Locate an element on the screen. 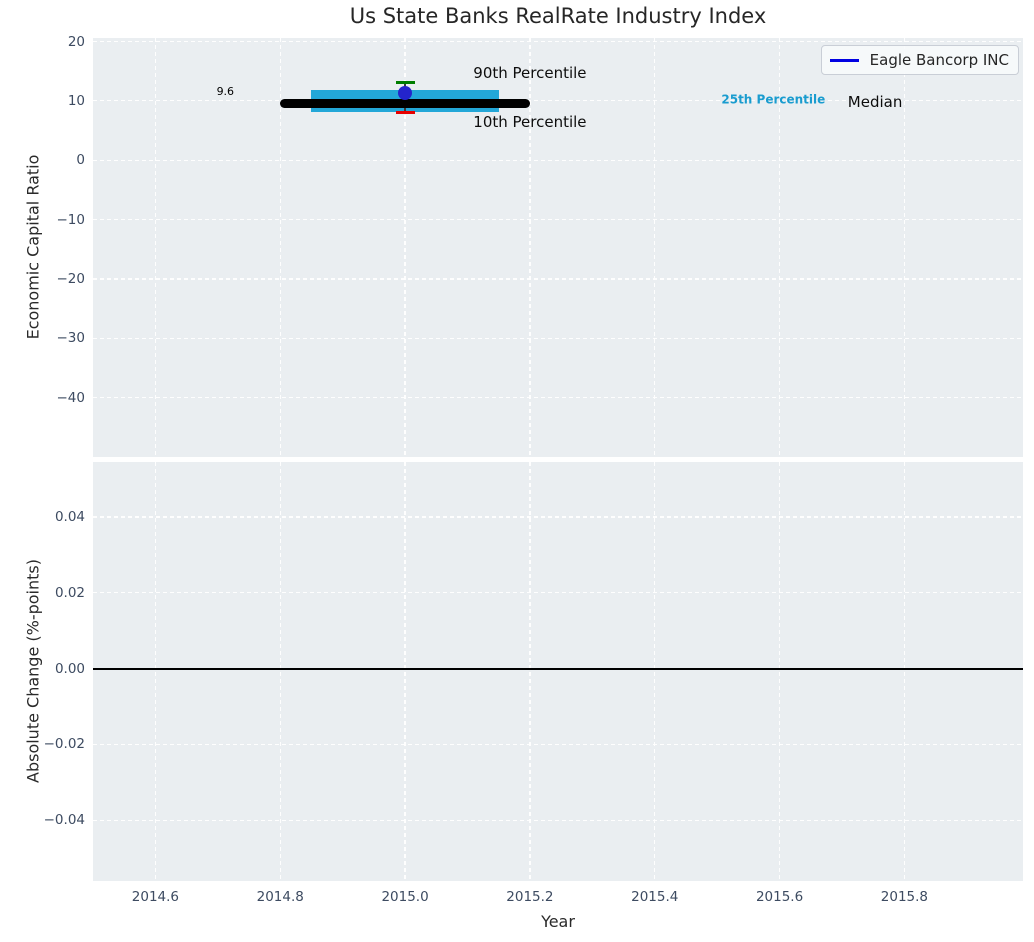 This screenshot has height=942, width=1034. y-tick-label: 0.04 is located at coordinates (69, 516).